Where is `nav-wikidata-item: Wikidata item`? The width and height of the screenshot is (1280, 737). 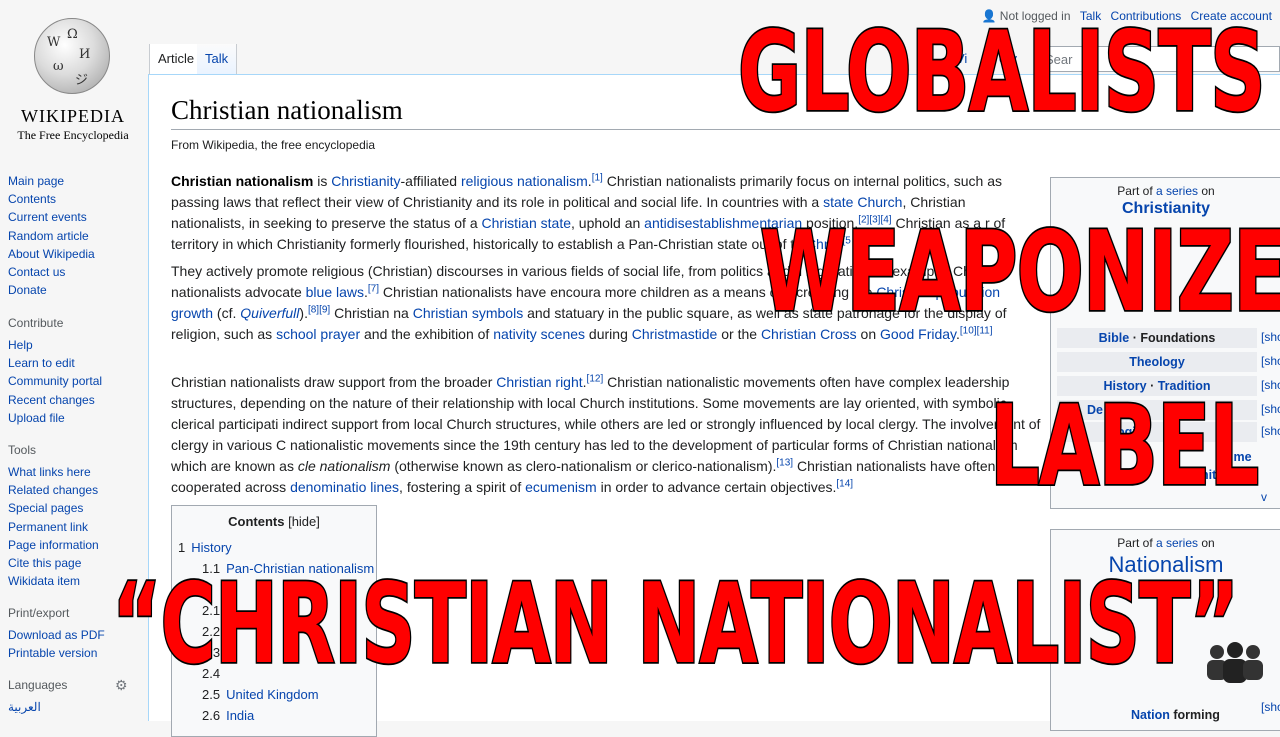 nav-wikidata-item: Wikidata item is located at coordinates (53, 581).